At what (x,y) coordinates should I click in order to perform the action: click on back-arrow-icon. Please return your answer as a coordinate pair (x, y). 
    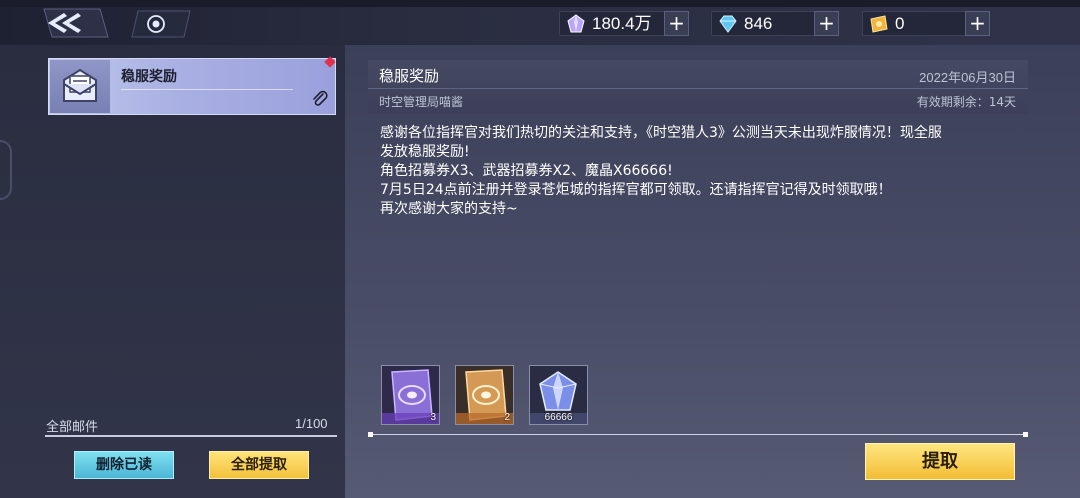
    Looking at the image, I should click on (76, 23).